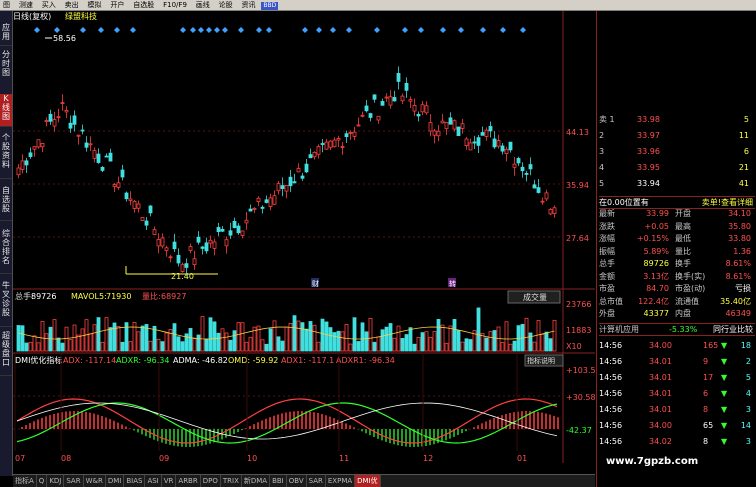  I want to click on sidebar-item-orderbook: 超级盘口, so click(6, 353).